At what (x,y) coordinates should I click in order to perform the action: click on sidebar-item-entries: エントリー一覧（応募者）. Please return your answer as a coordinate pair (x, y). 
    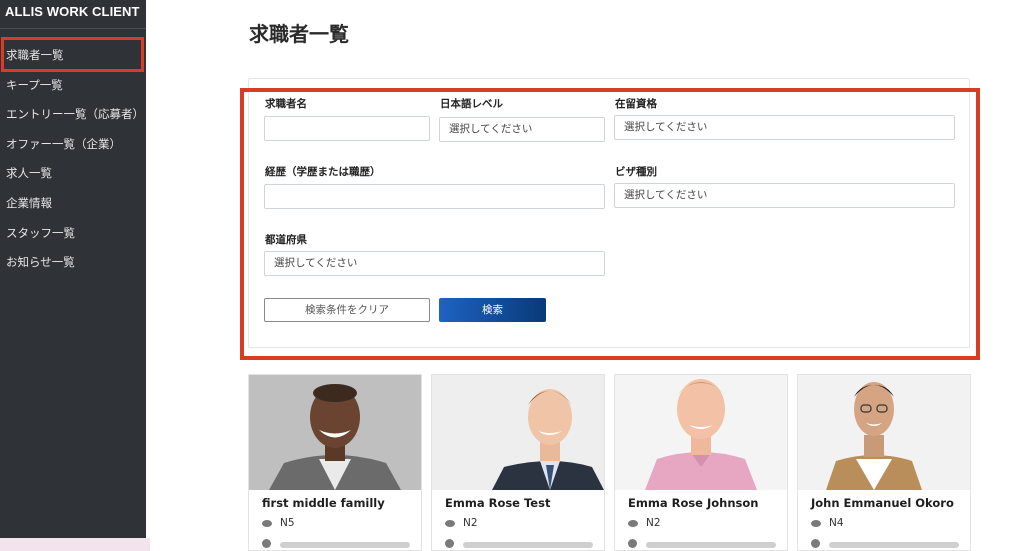
    Looking at the image, I should click on (75, 114).